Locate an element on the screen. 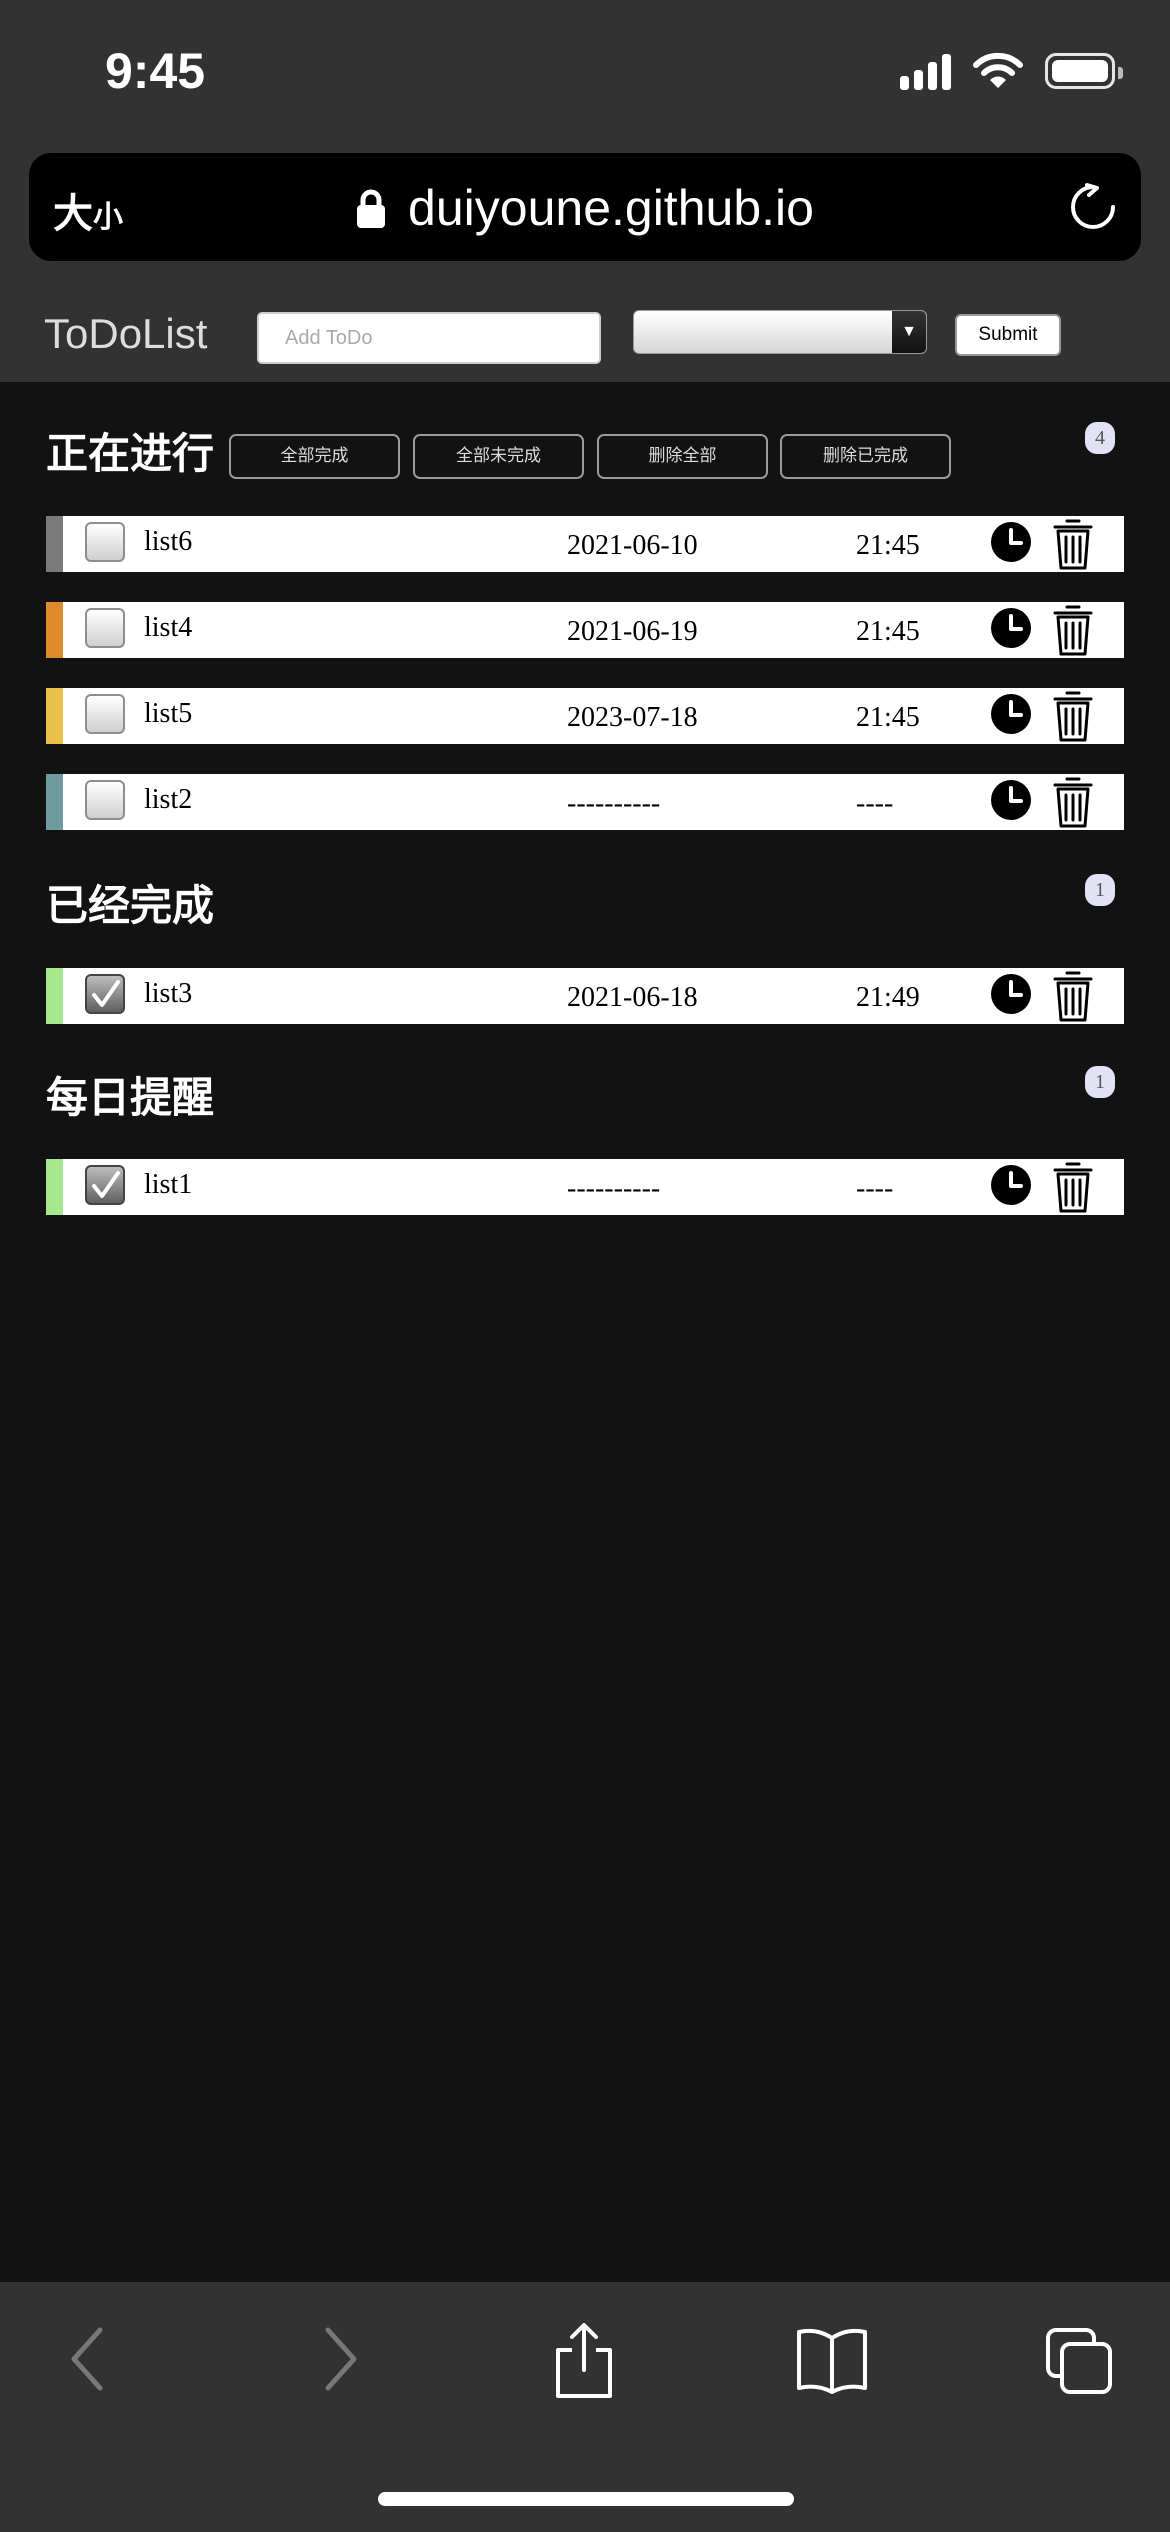 The width and height of the screenshot is (1170, 2532). url-display: duiyoune.github.io is located at coordinates (585, 208).